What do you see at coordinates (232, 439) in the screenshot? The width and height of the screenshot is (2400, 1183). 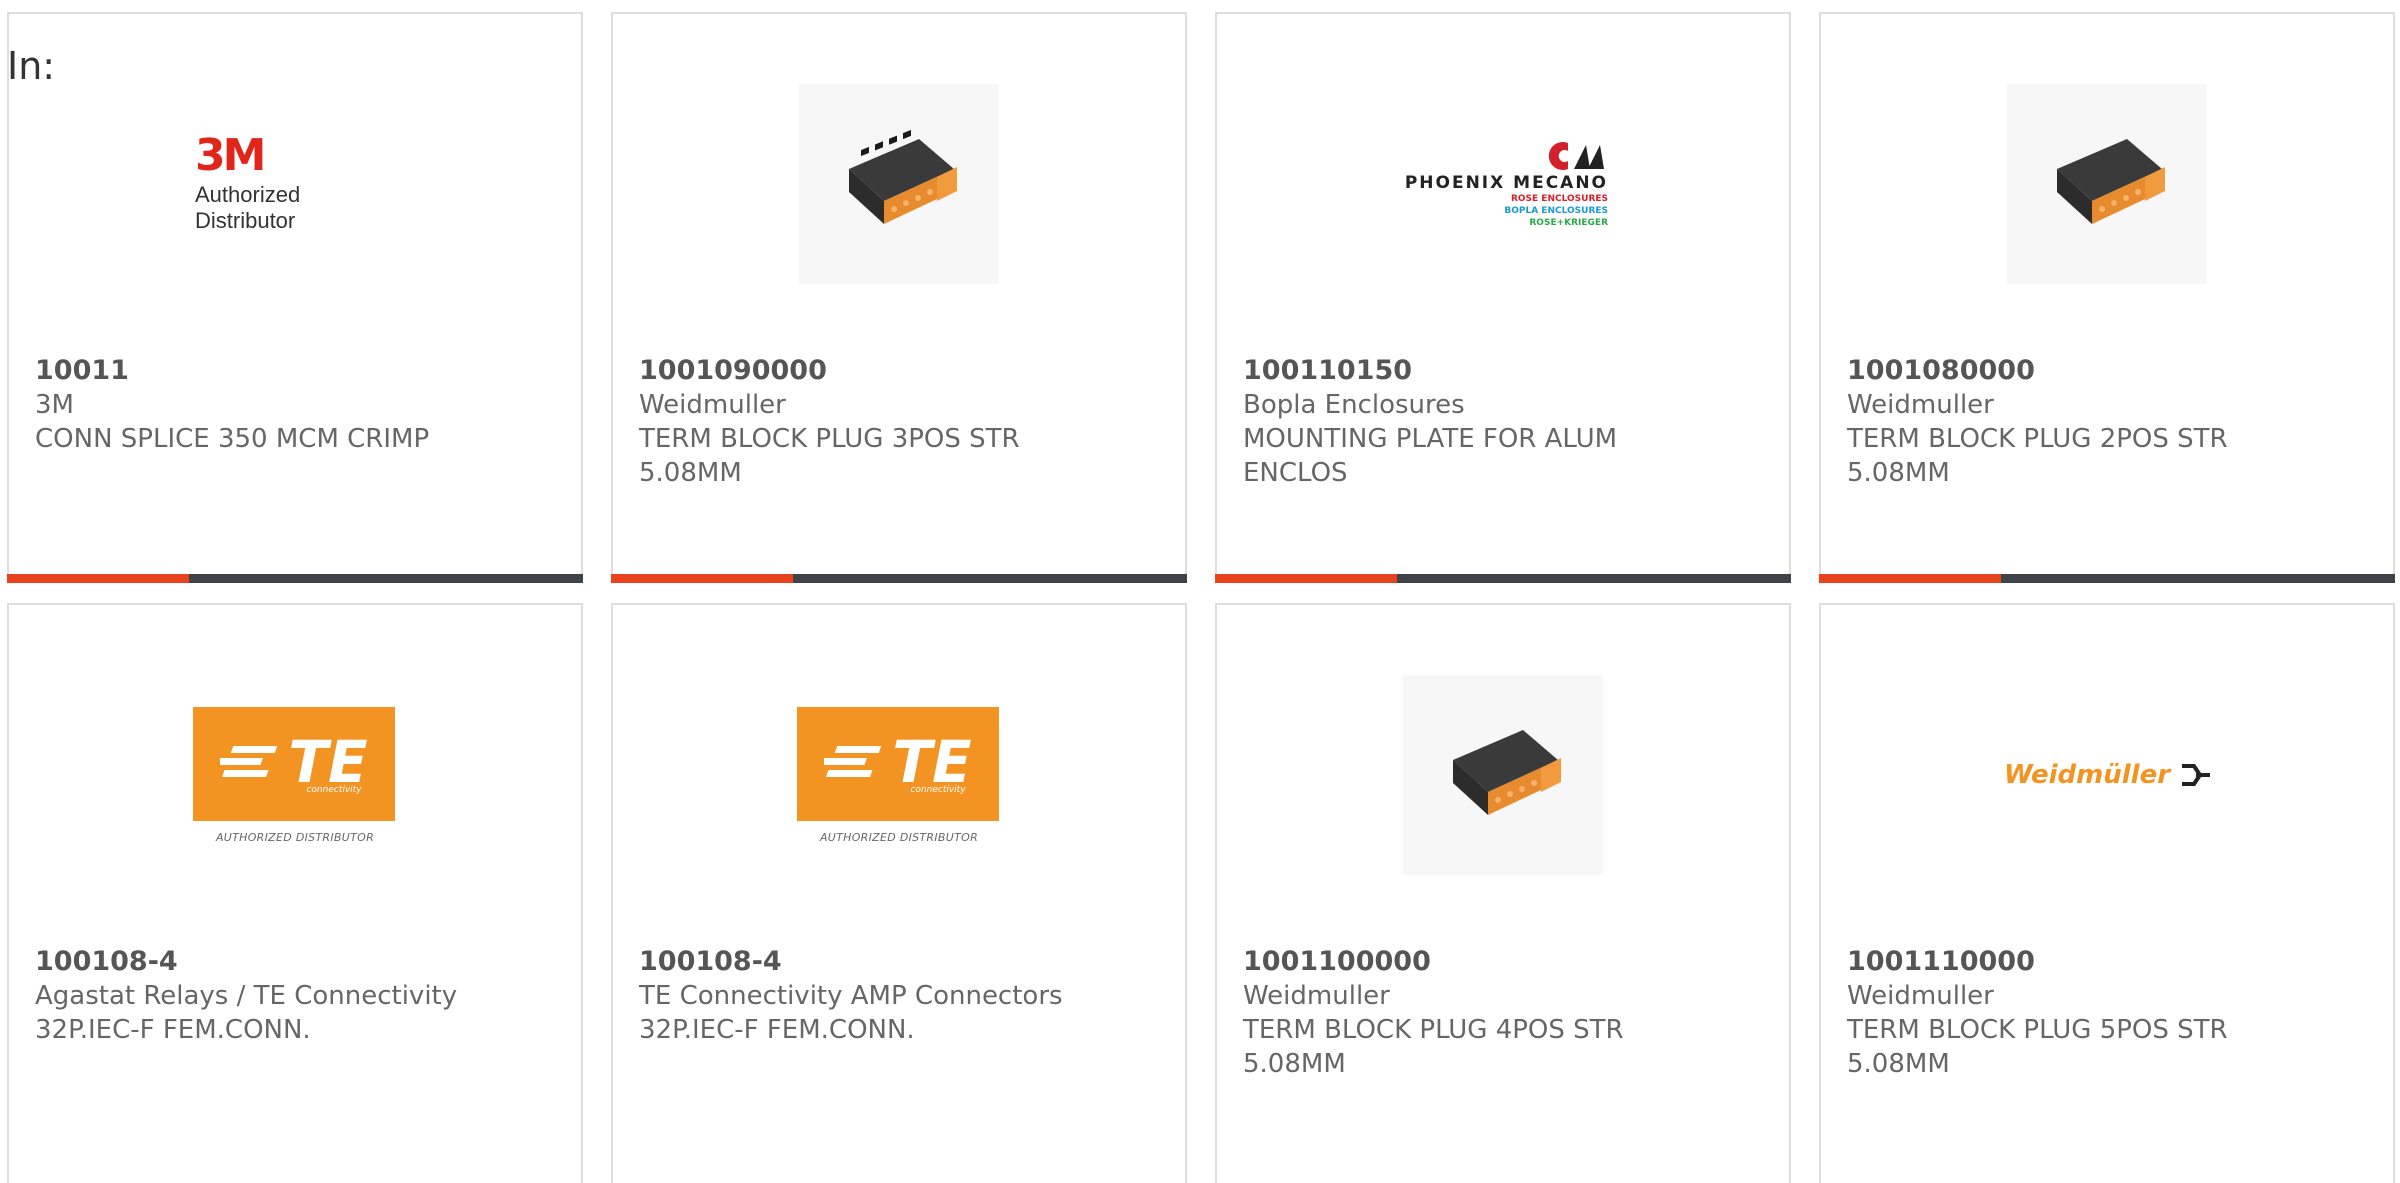 I see `description: CONN SPLICE 350 MCM CRIMP` at bounding box center [232, 439].